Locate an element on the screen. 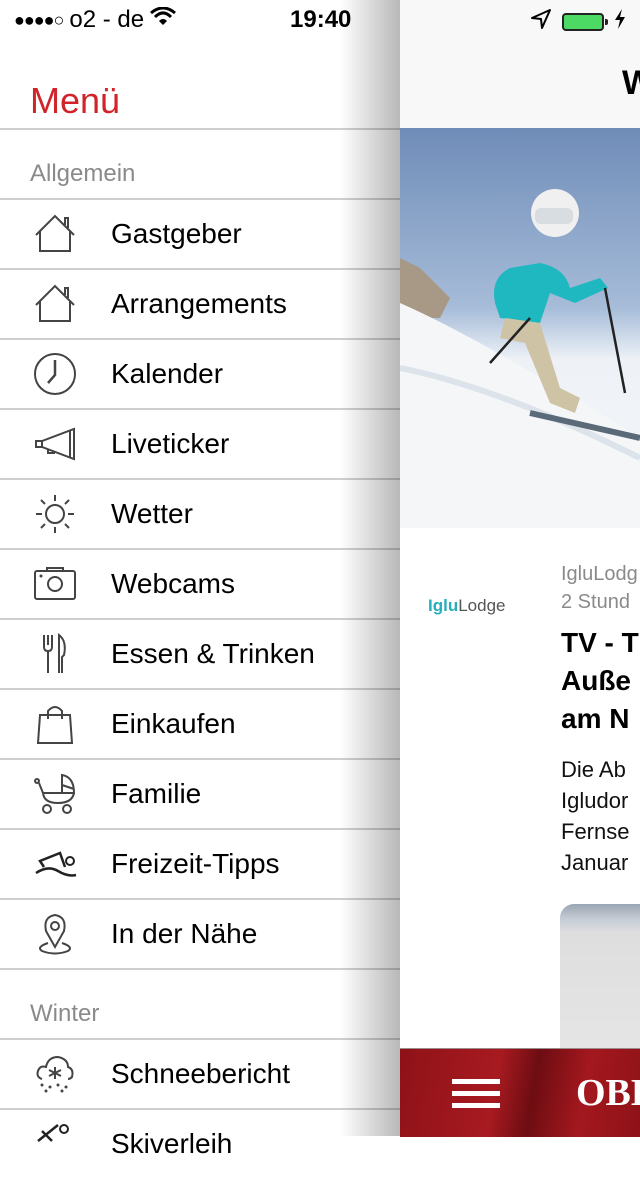 The width and height of the screenshot is (640, 1178). status-bar-right is located at coordinates (578, 21).